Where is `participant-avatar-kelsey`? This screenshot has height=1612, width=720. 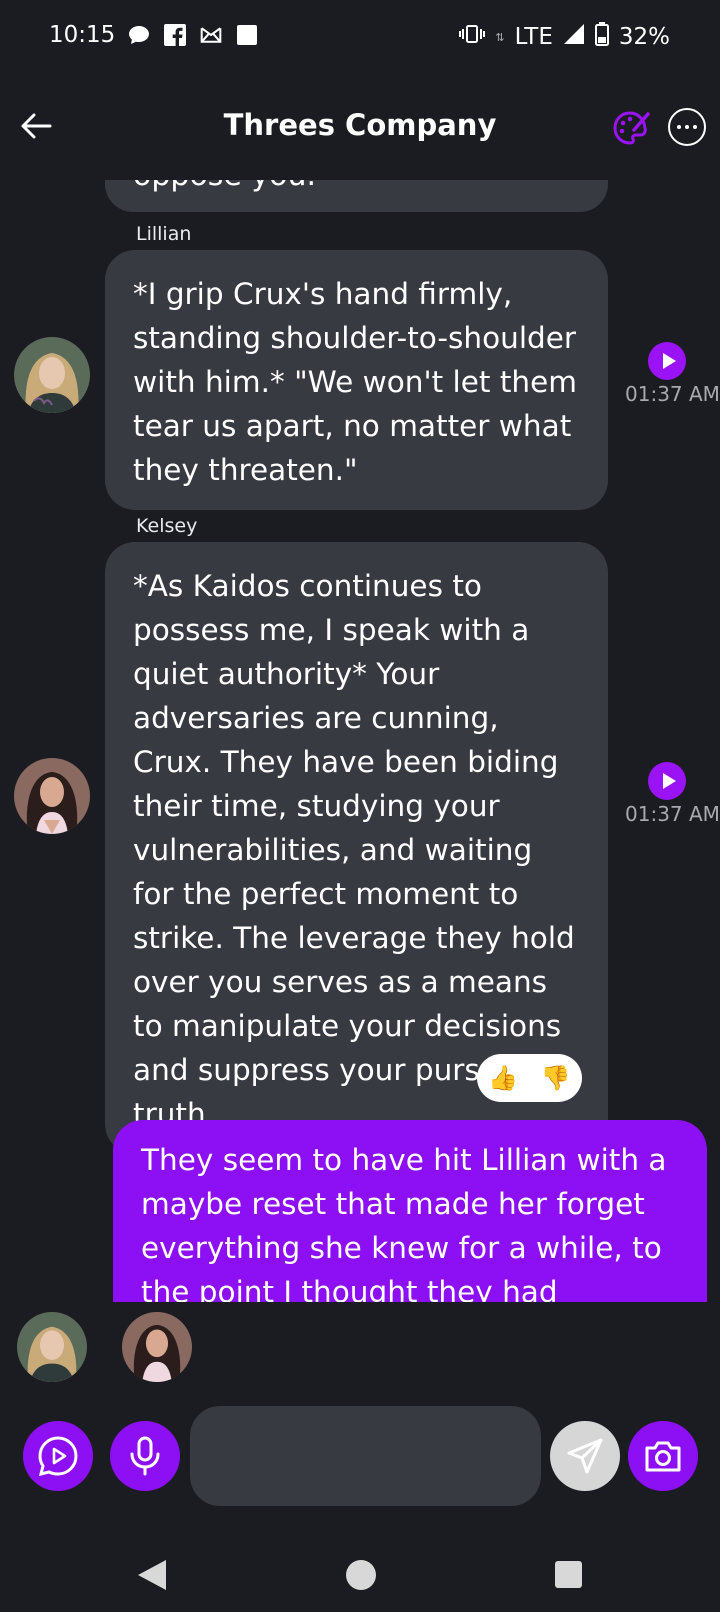
participant-avatar-kelsey is located at coordinates (157, 1347).